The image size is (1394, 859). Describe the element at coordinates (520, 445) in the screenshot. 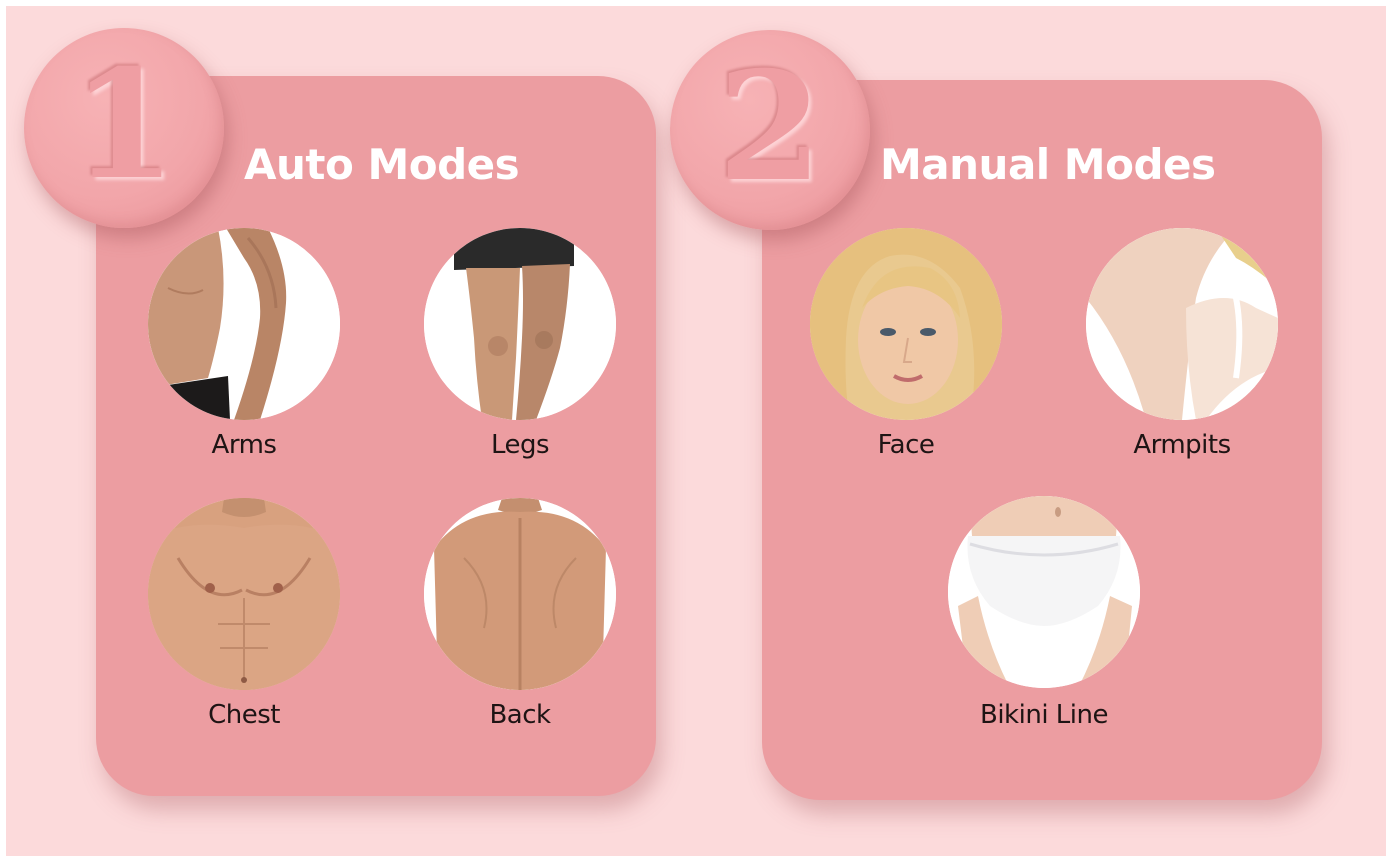

I see `area-label: Legs` at that location.